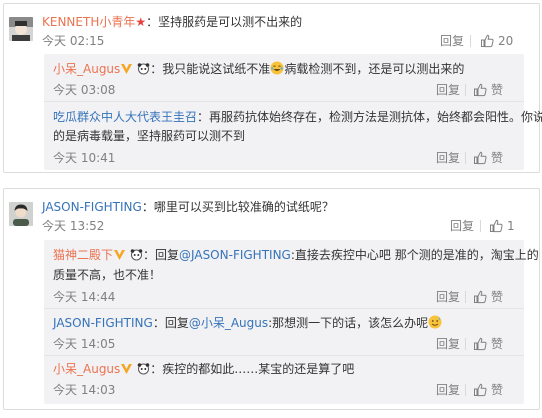  Describe the element at coordinates (84, 158) in the screenshot. I see `reply-time: 今天 10:41` at that location.